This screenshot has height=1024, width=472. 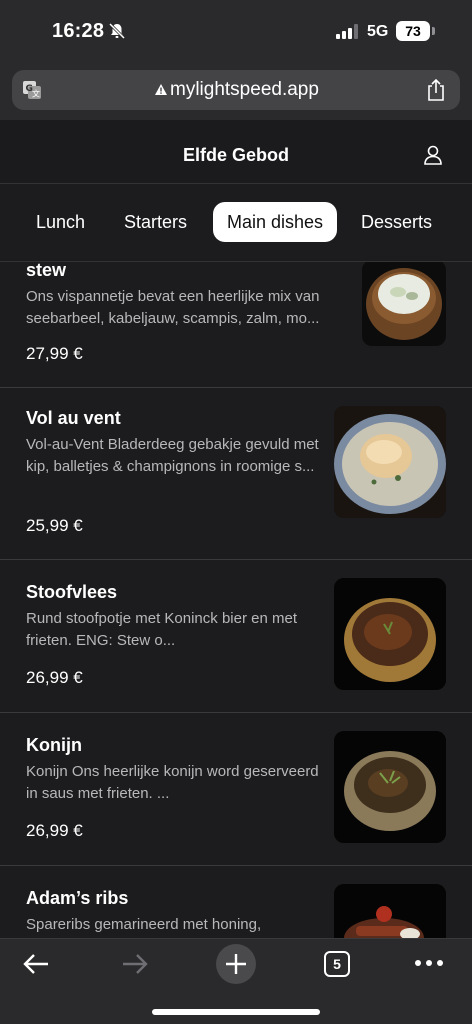 I want to click on site-header: Elfde Gebod, so click(x=236, y=152).